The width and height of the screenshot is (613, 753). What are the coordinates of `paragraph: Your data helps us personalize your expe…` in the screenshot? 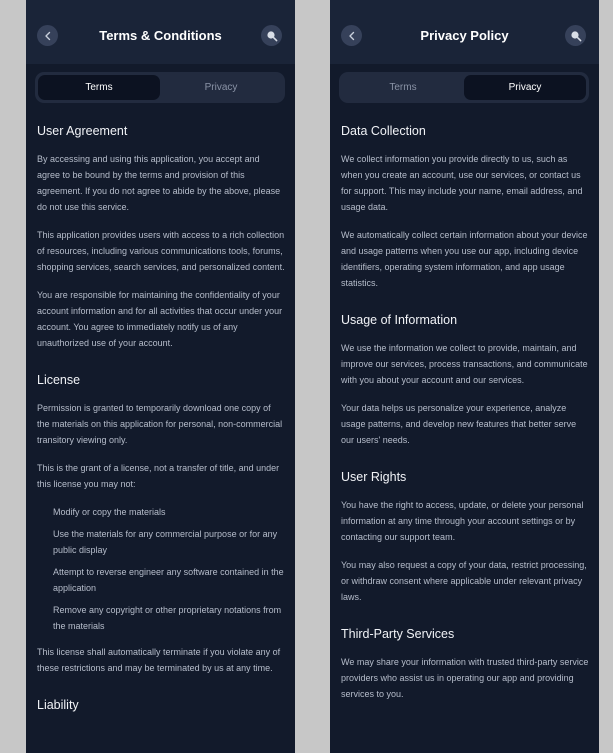 It's located at (459, 424).